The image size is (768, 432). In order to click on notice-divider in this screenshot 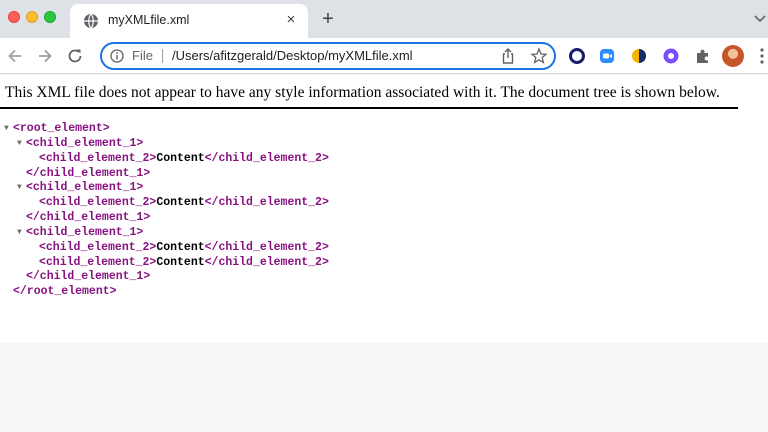, I will do `click(369, 108)`.